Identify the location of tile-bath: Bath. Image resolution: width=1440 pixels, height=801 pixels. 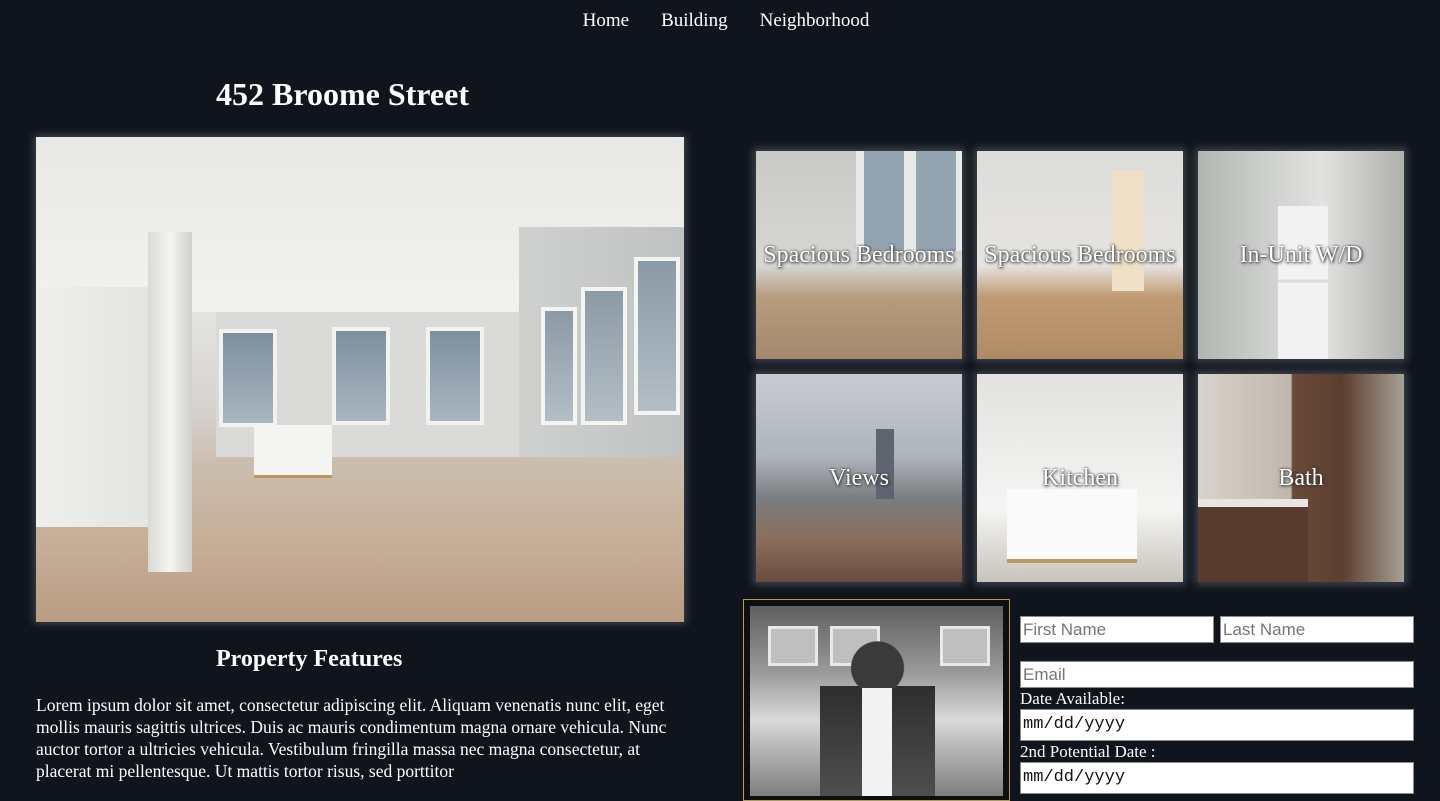
(1301, 478).